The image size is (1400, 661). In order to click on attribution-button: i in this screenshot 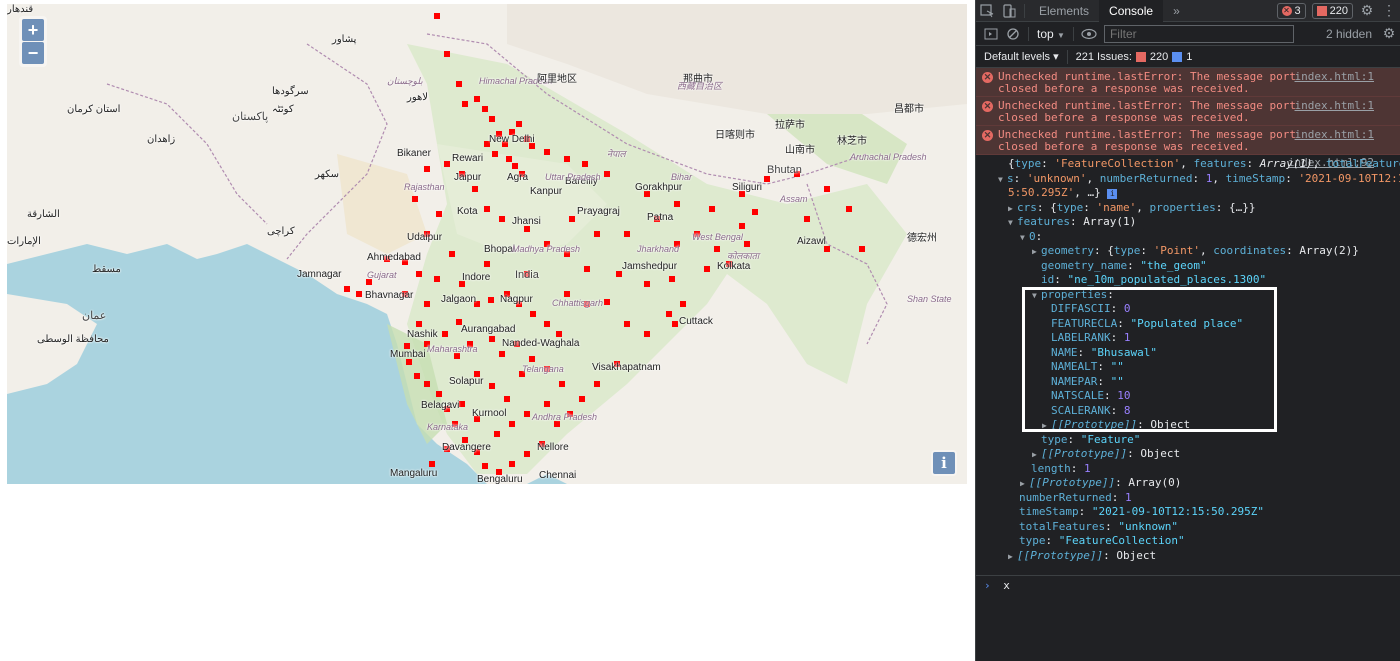, I will do `click(944, 463)`.